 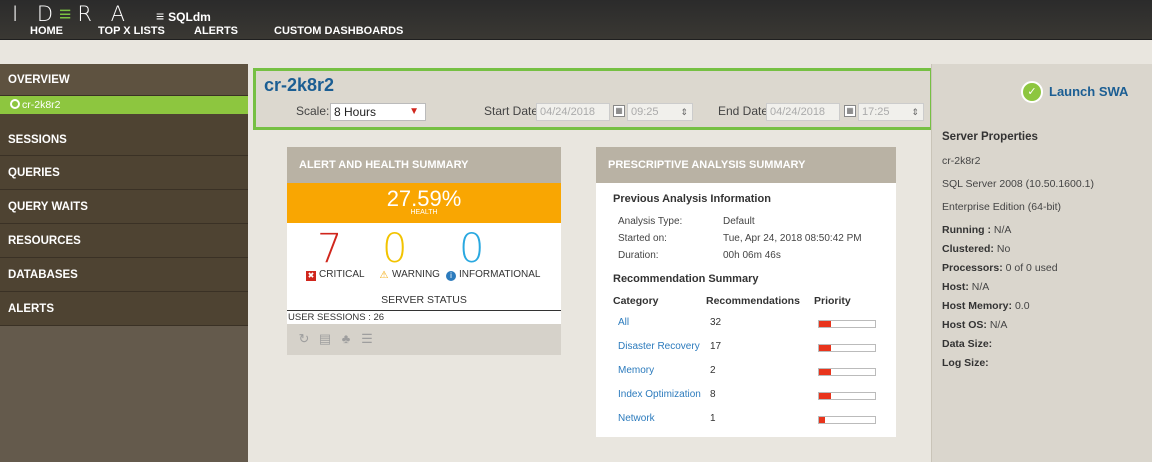 What do you see at coordinates (46, 31) in the screenshot?
I see `nav-home: HOME` at bounding box center [46, 31].